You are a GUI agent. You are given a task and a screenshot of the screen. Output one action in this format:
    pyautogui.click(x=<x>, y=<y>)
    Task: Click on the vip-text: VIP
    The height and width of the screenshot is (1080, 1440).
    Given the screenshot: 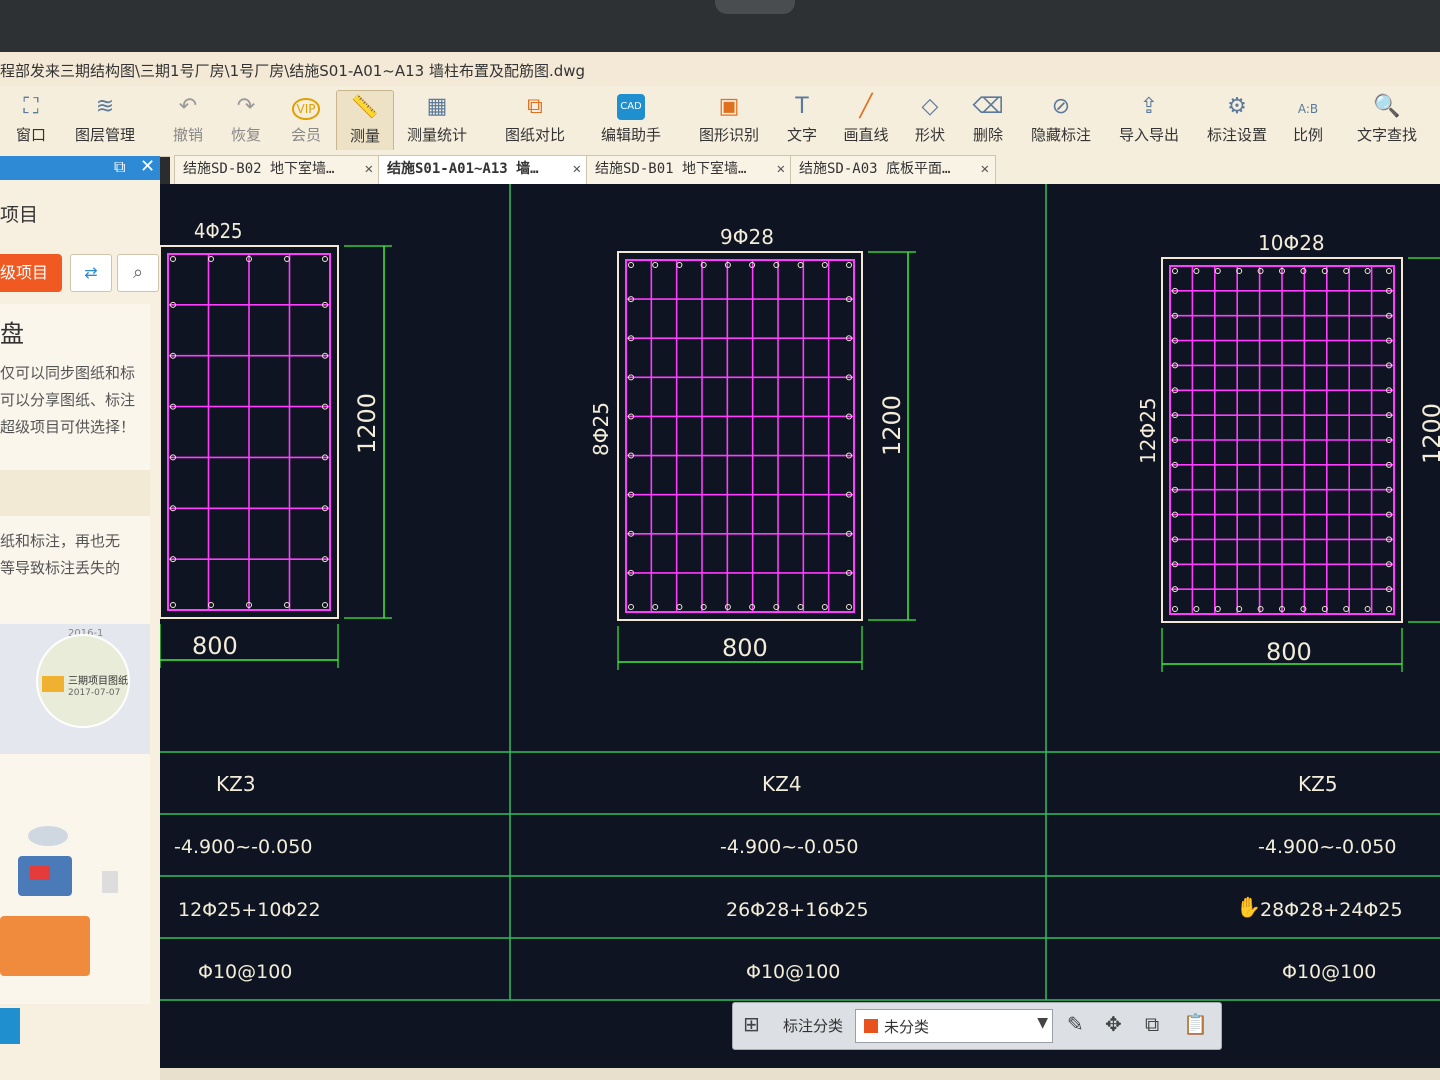 What is the action you would take?
    pyautogui.click(x=306, y=109)
    